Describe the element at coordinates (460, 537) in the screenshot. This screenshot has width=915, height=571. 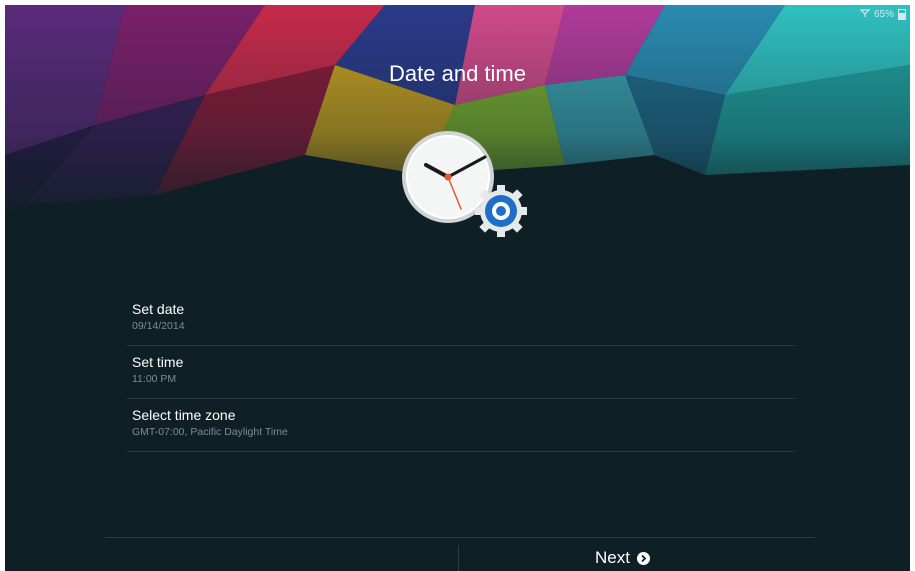
I see `footer-divider` at that location.